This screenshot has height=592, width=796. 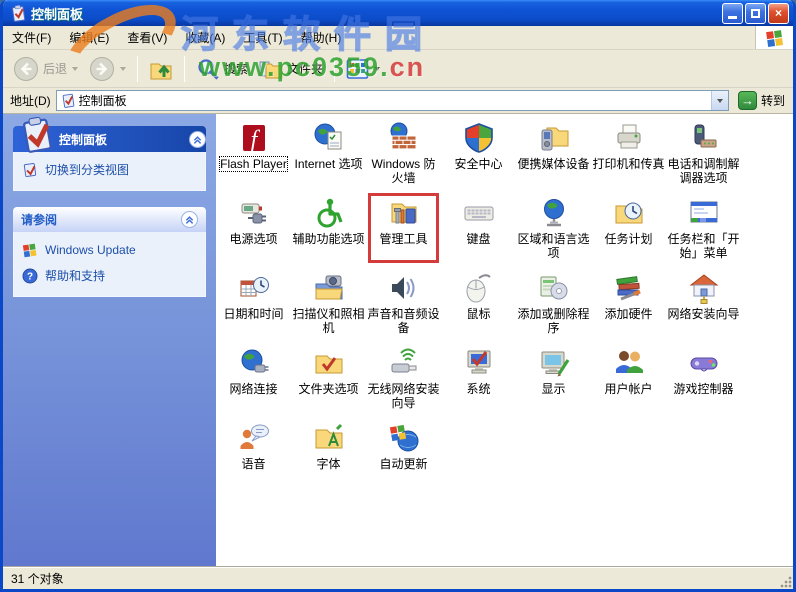 I want to click on minimize-button, so click(x=732, y=13).